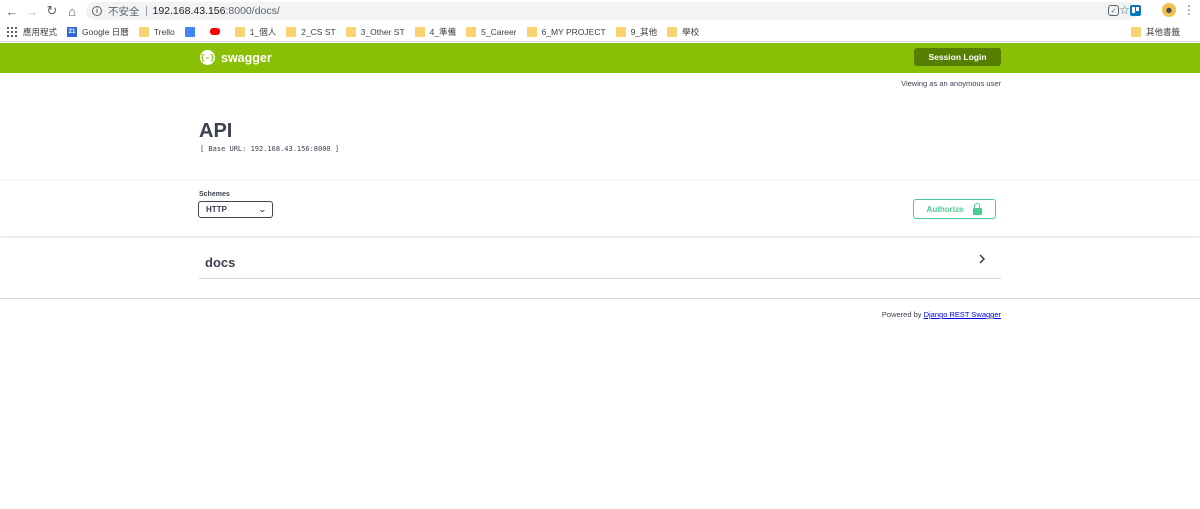  I want to click on url-path: :8000/docs/, so click(252, 11).